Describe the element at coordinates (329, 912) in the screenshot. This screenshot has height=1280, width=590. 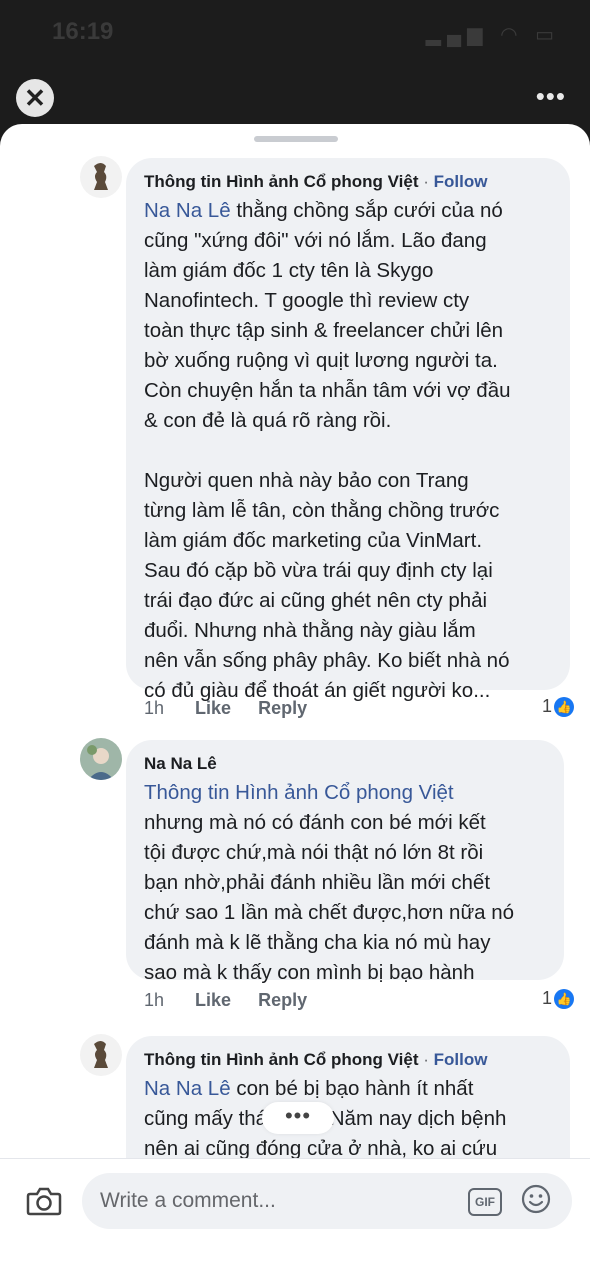
I see `comment-line: chứ sao 1 lần mà chết được,hơn nữa nó` at that location.